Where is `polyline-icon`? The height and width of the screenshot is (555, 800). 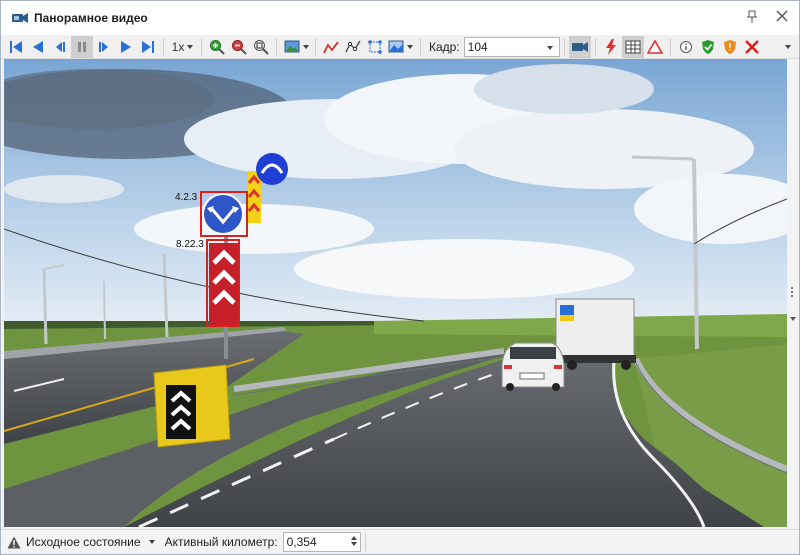
polyline-icon is located at coordinates (353, 47).